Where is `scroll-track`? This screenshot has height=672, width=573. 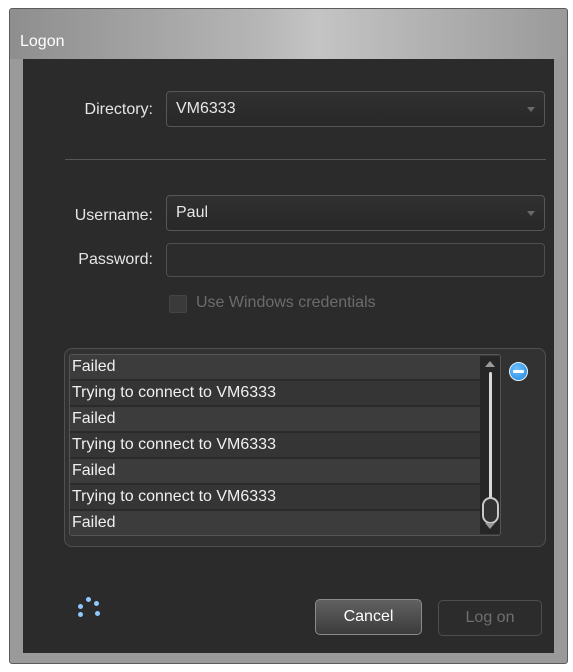 scroll-track is located at coordinates (490, 436).